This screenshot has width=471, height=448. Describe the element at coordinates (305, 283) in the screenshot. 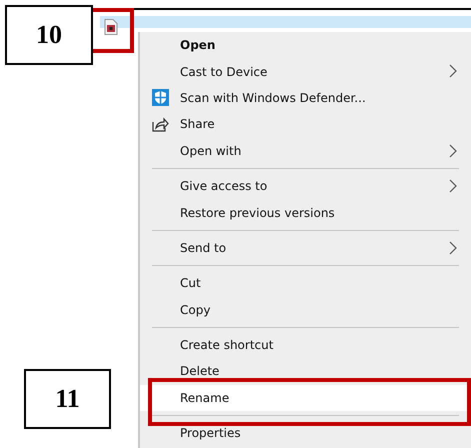

I see `menu-item: Cut` at that location.